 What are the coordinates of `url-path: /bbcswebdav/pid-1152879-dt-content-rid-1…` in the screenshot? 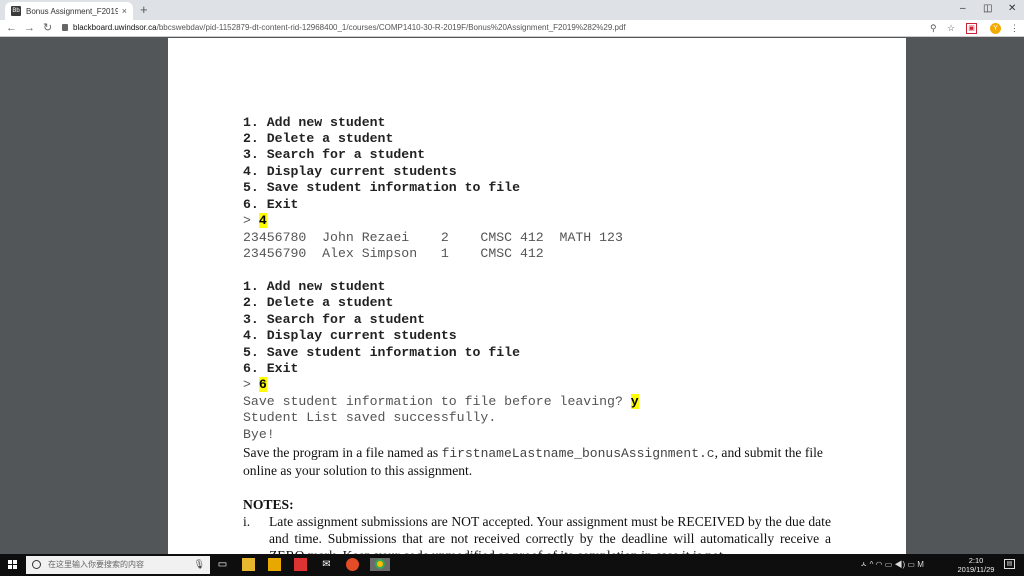 It's located at (391, 27).